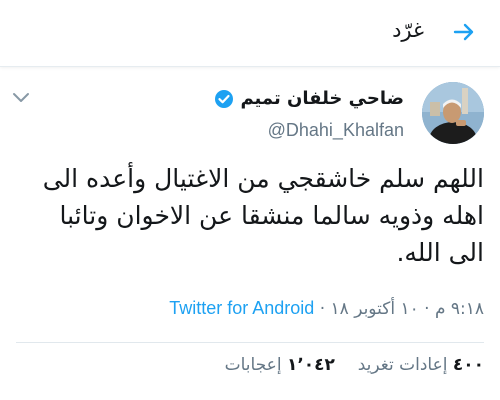 The image size is (500, 400). What do you see at coordinates (402, 365) in the screenshot?
I see `retweets-label: إعادات تغريد` at bounding box center [402, 365].